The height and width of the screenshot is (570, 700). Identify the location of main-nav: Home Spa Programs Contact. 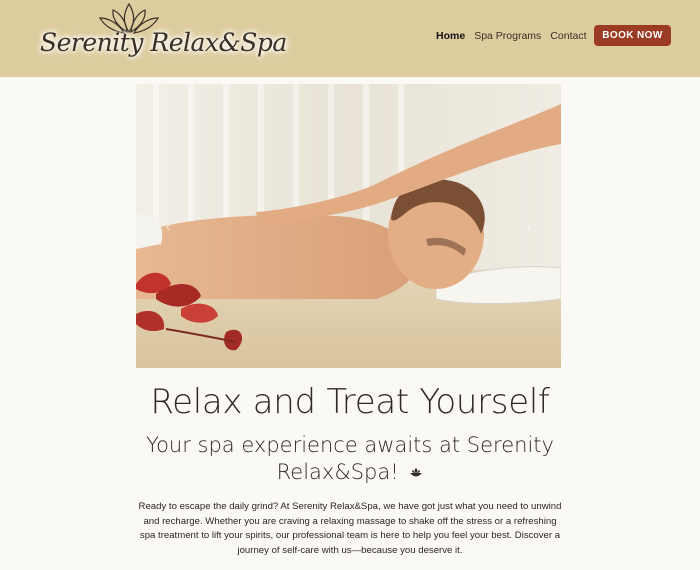
(511, 36).